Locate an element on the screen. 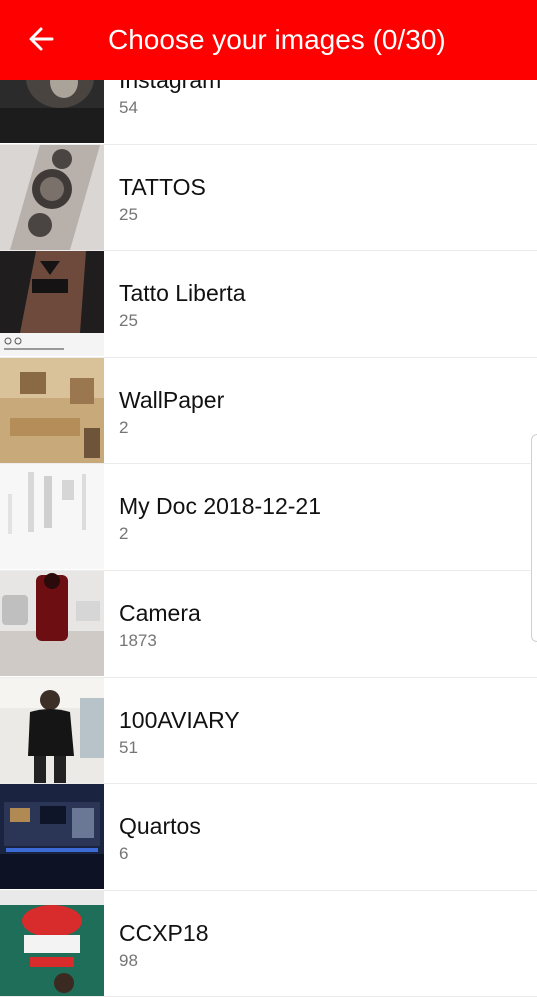 The width and height of the screenshot is (537, 997). album-row-my-doc: My Doc 2018-12-21 2 is located at coordinates (268, 517).